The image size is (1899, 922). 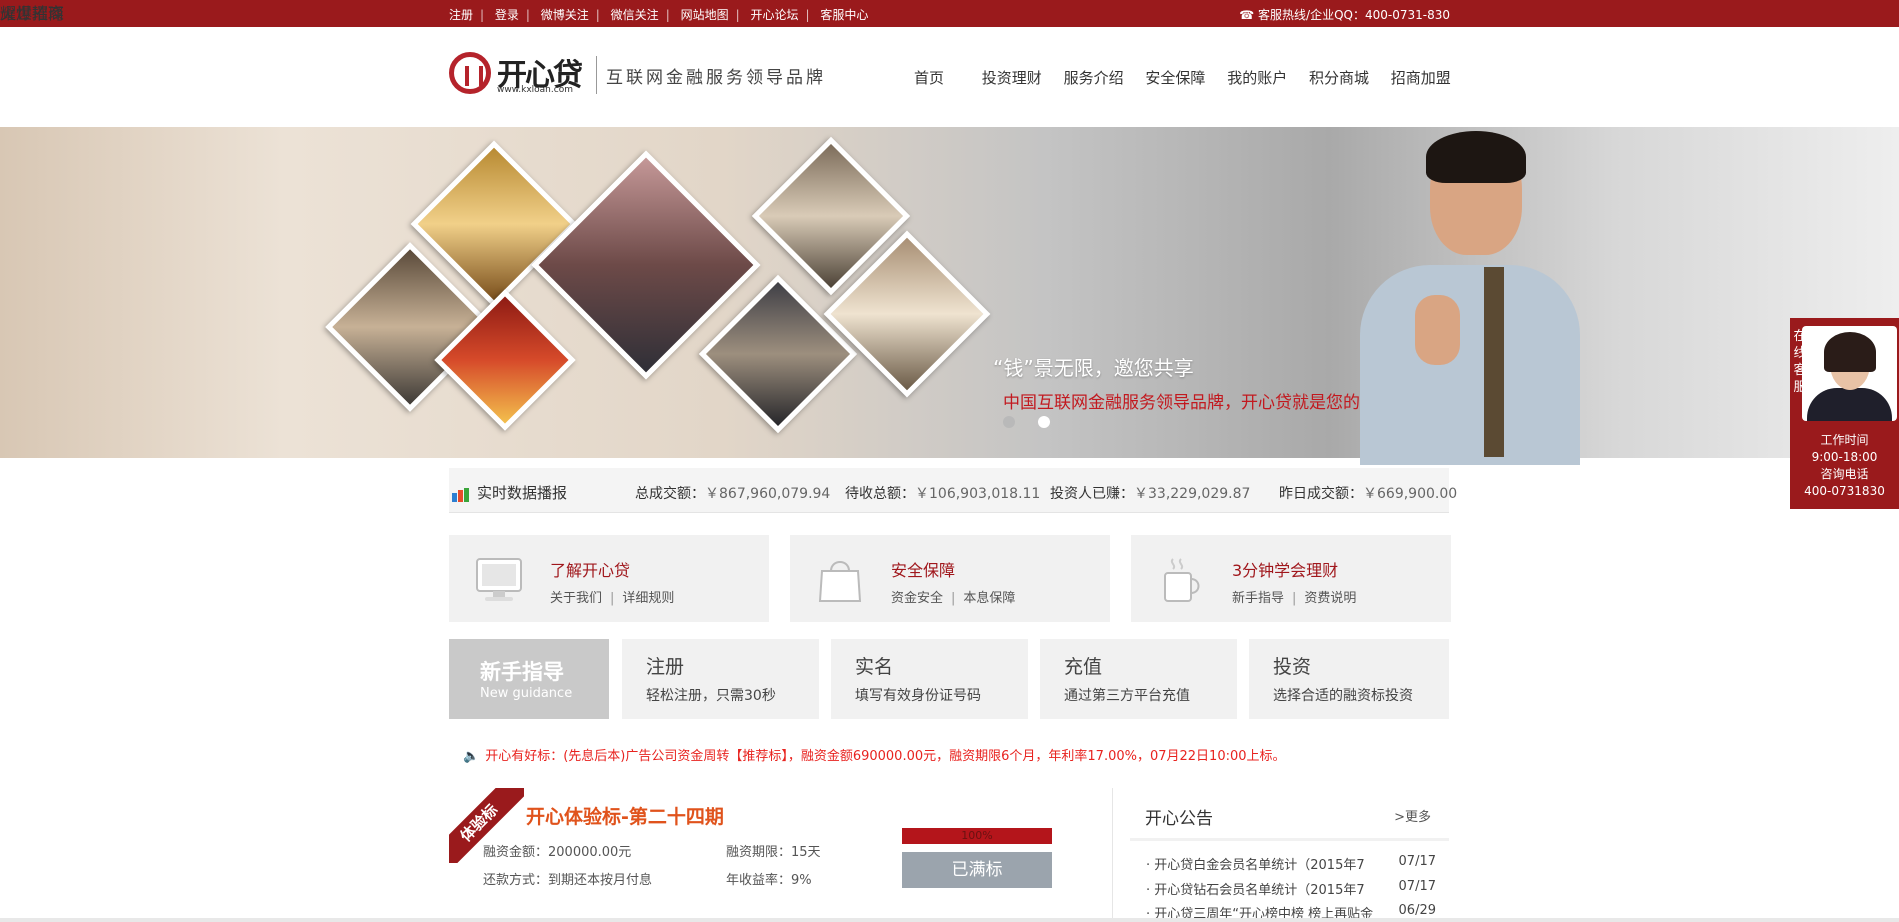 What do you see at coordinates (874, 667) in the screenshot?
I see `step-title: 实名` at bounding box center [874, 667].